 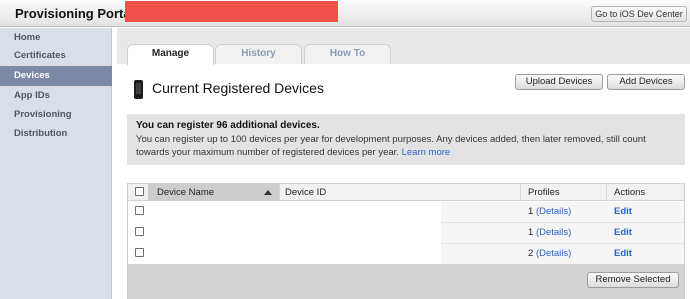 What do you see at coordinates (186, 192) in the screenshot?
I see `column-label-device-name: Device Name` at bounding box center [186, 192].